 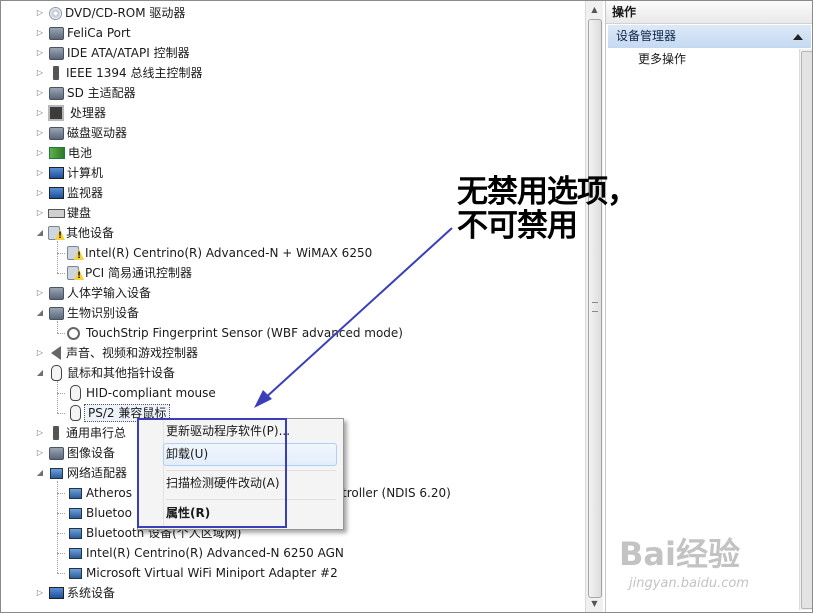 I want to click on watermark-logo: Bai经验, so click(x=679, y=554).